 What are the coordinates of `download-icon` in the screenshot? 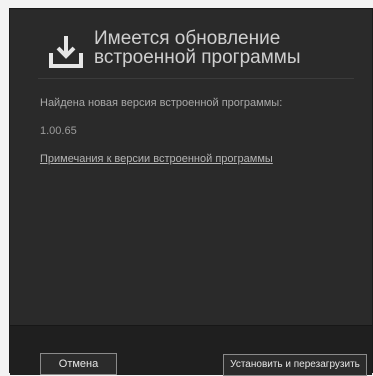 It's located at (66, 52).